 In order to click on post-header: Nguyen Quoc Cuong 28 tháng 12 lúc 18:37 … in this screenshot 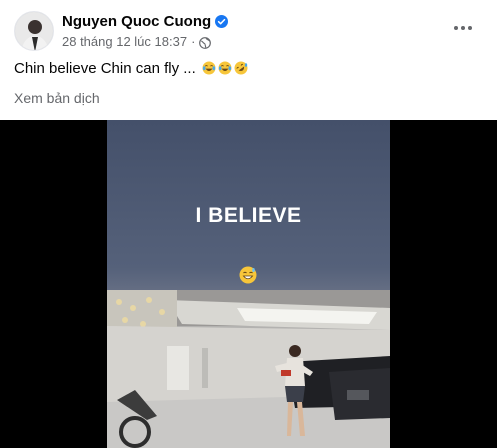, I will do `click(121, 31)`.